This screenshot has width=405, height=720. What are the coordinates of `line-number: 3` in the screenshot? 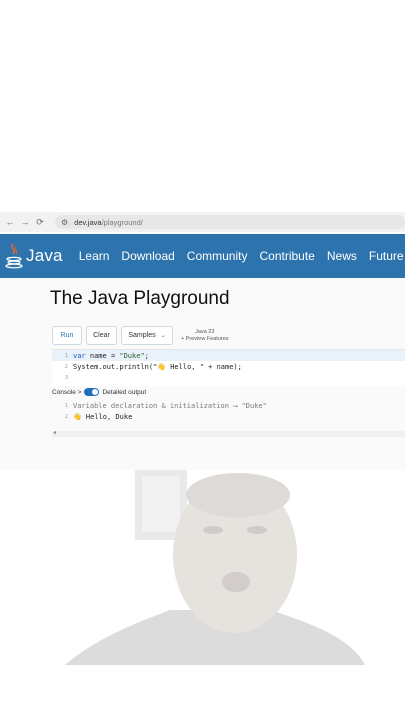 It's located at (66, 377).